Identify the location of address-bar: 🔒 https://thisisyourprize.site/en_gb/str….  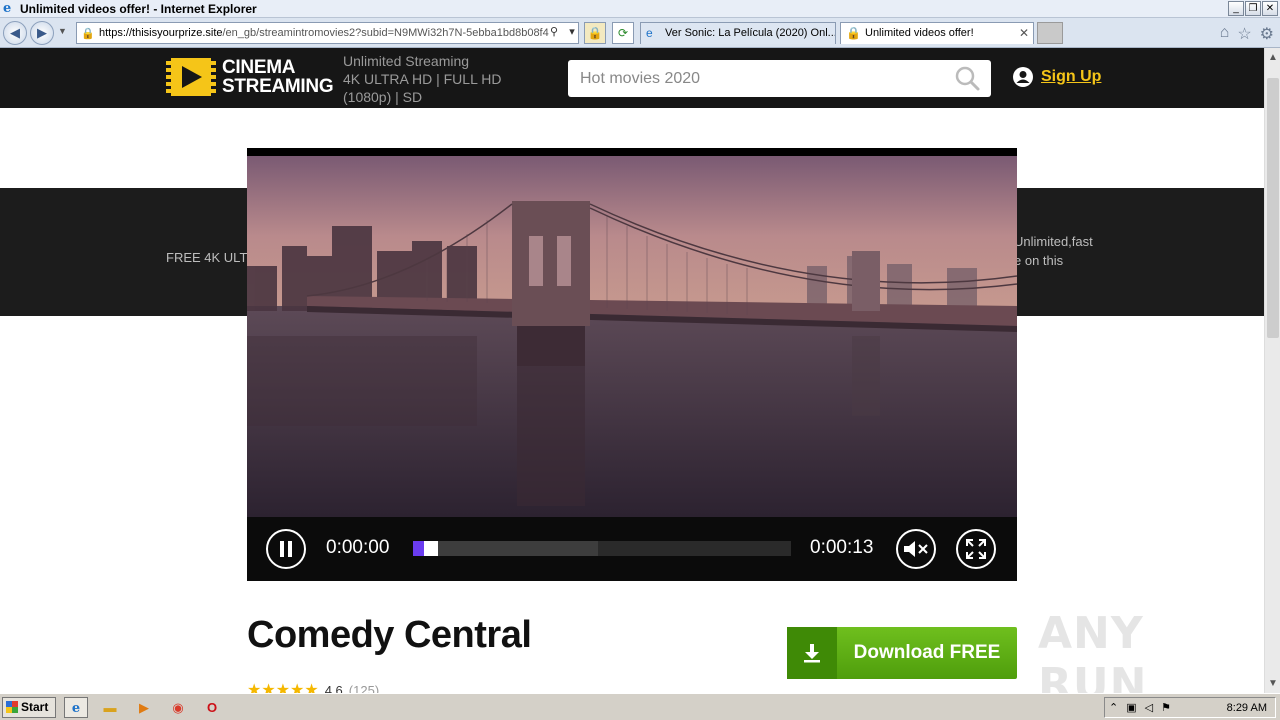
(327, 33).